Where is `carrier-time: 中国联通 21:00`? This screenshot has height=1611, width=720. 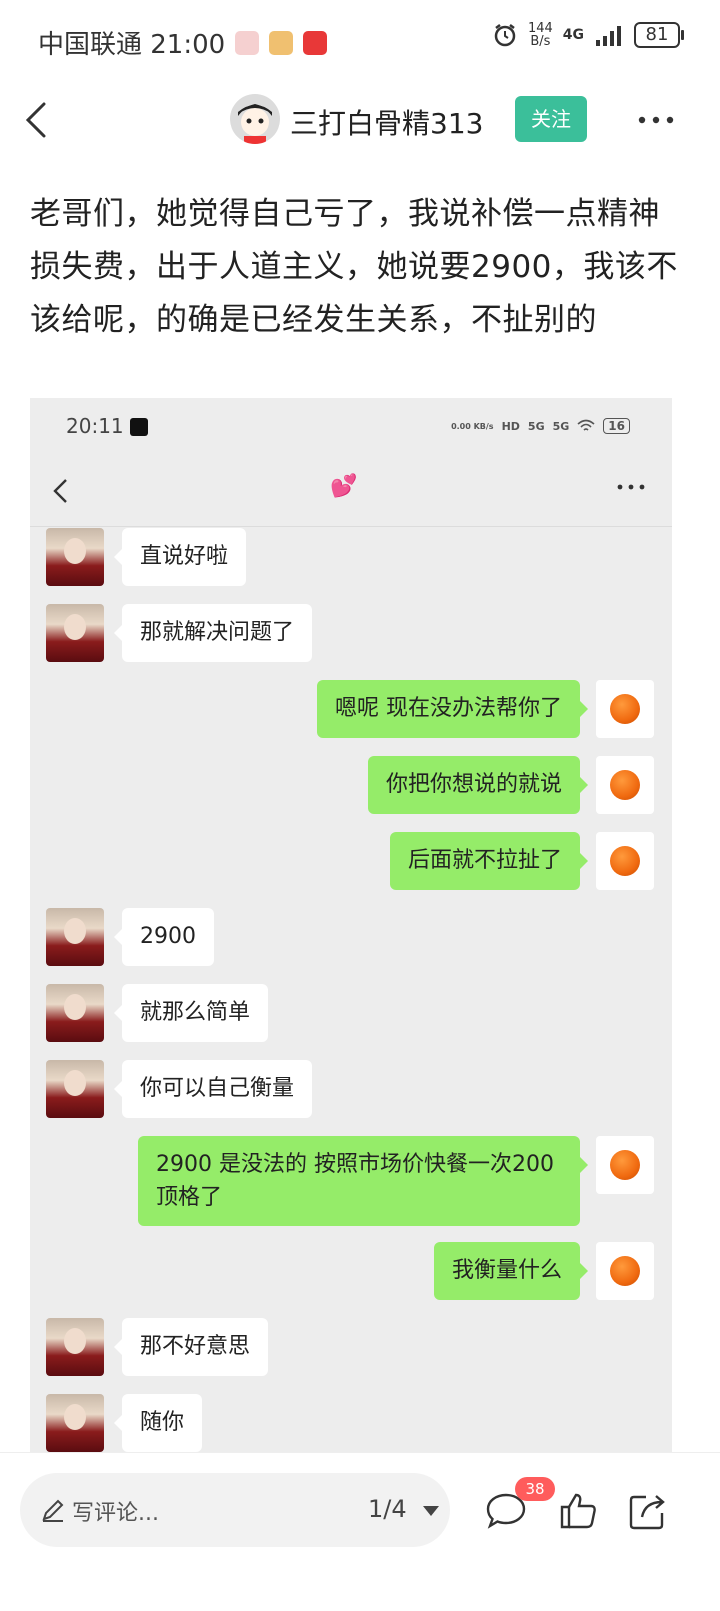
carrier-time: 中国联通 21:00 is located at coordinates (132, 45).